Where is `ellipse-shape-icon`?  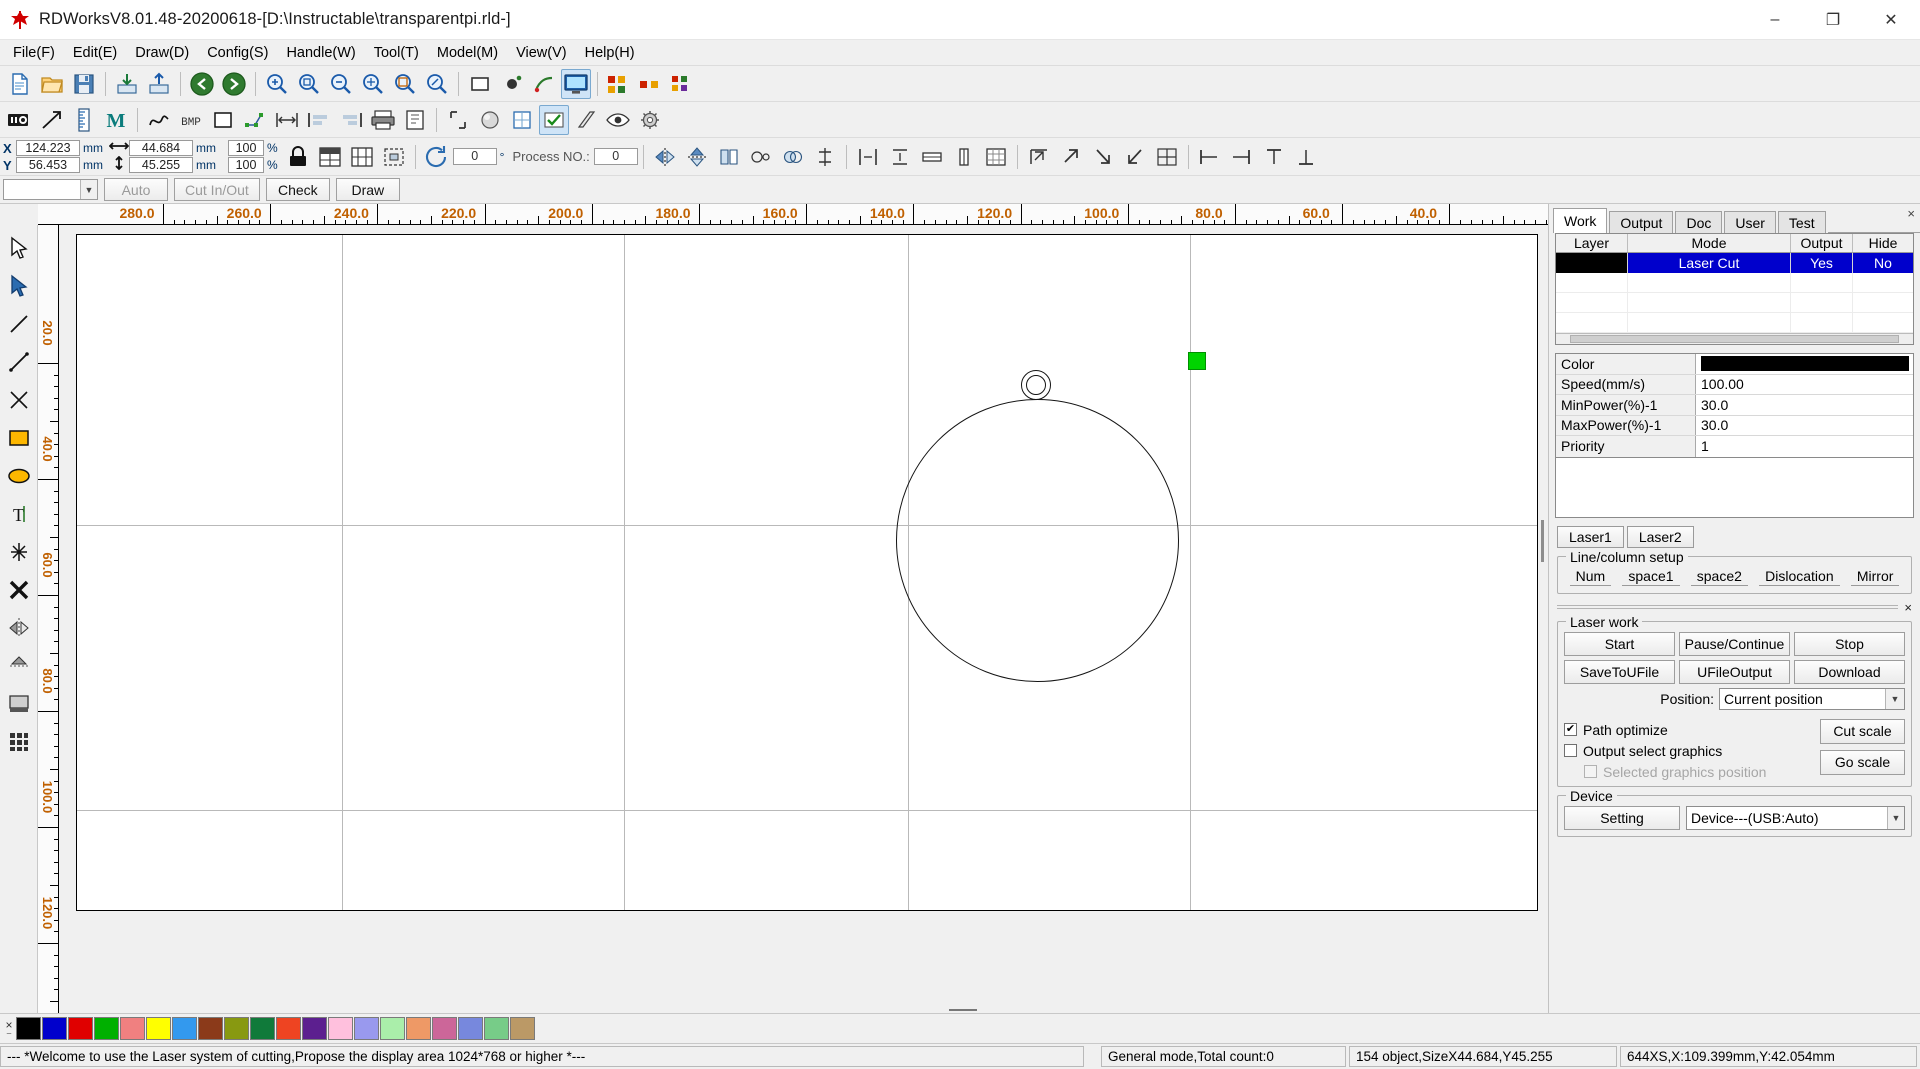
ellipse-shape-icon is located at coordinates (19, 476).